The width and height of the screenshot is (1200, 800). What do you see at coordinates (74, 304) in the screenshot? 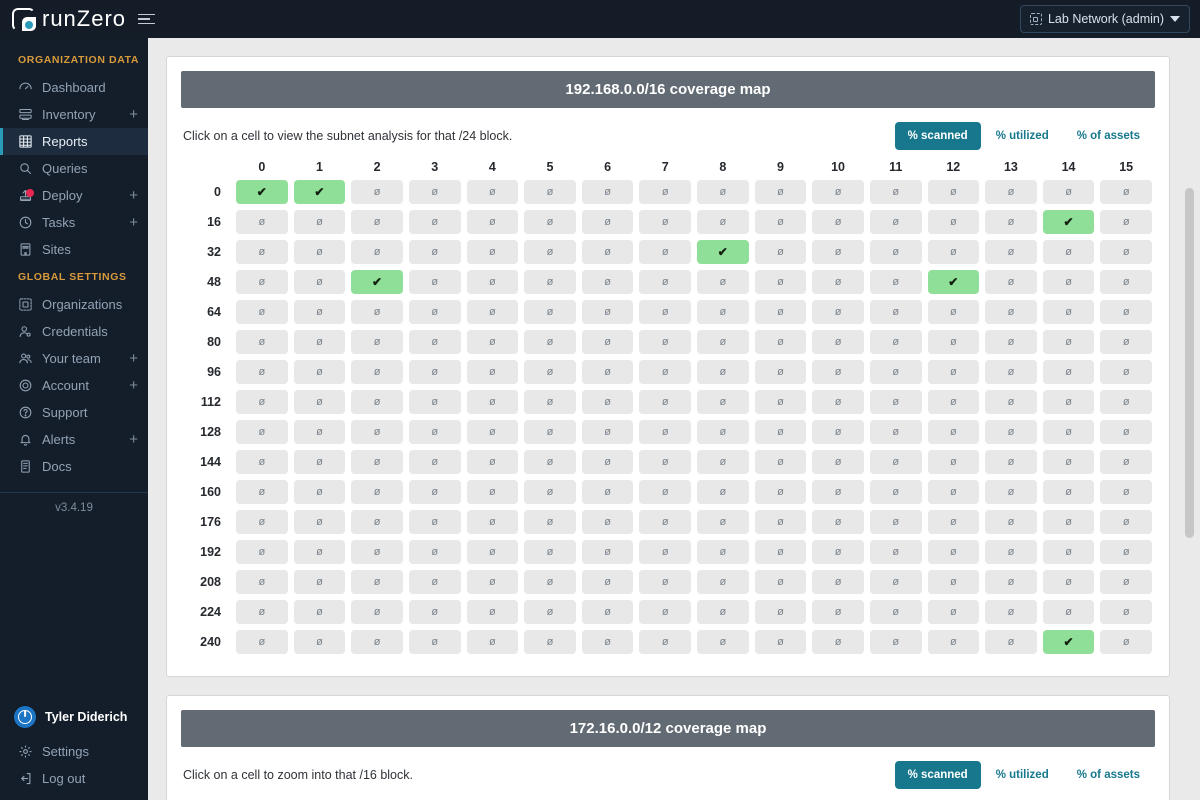
I see `sidebar-item-organizations: Organizations` at bounding box center [74, 304].